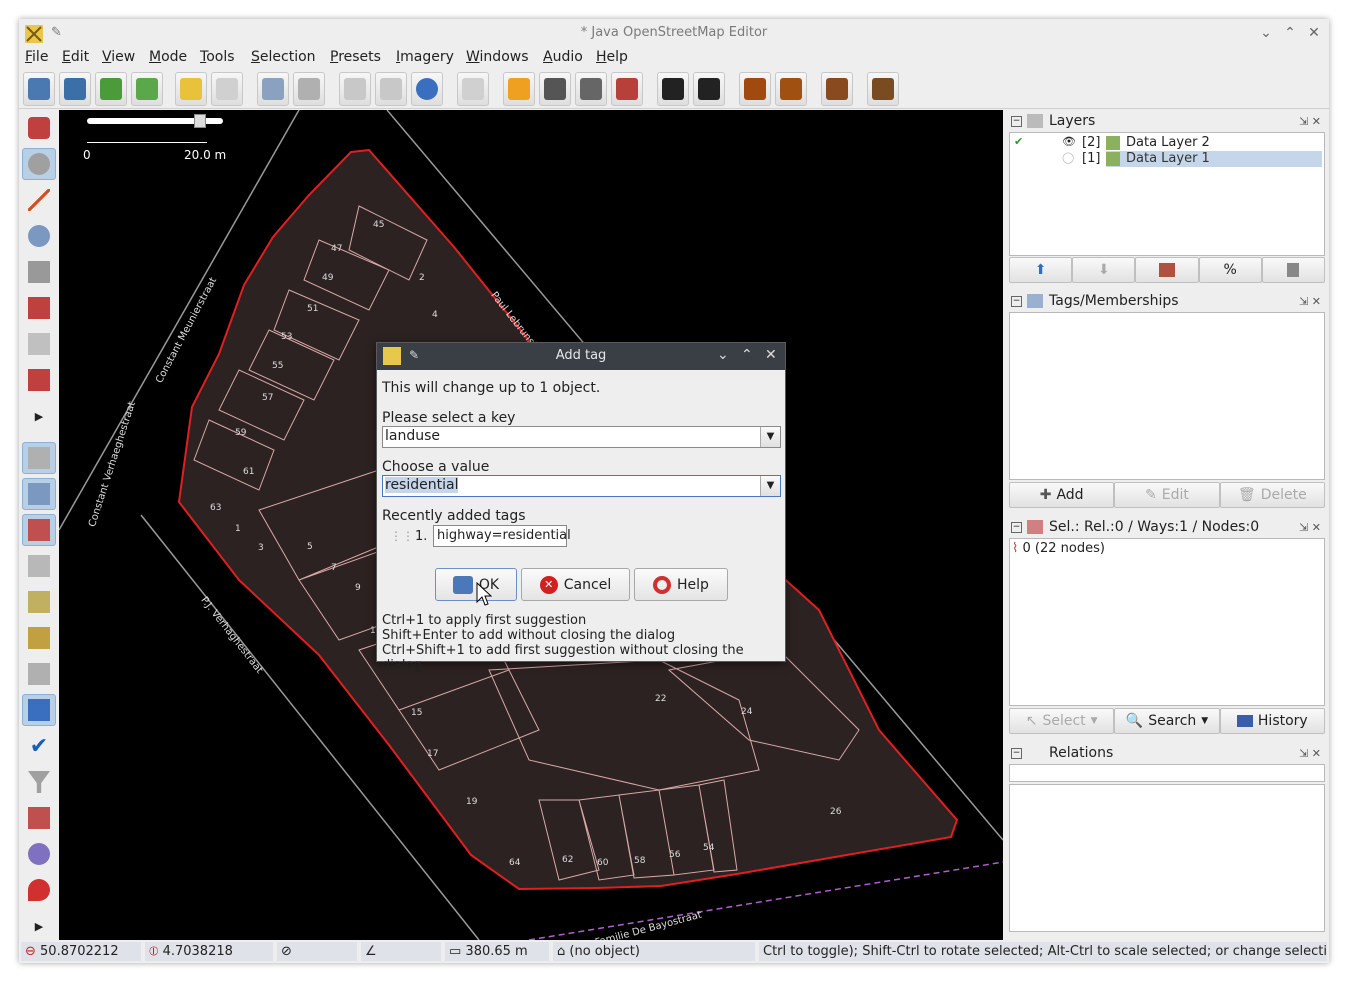 This screenshot has width=1348, height=982. I want to click on draw-mode-button, so click(39, 200).